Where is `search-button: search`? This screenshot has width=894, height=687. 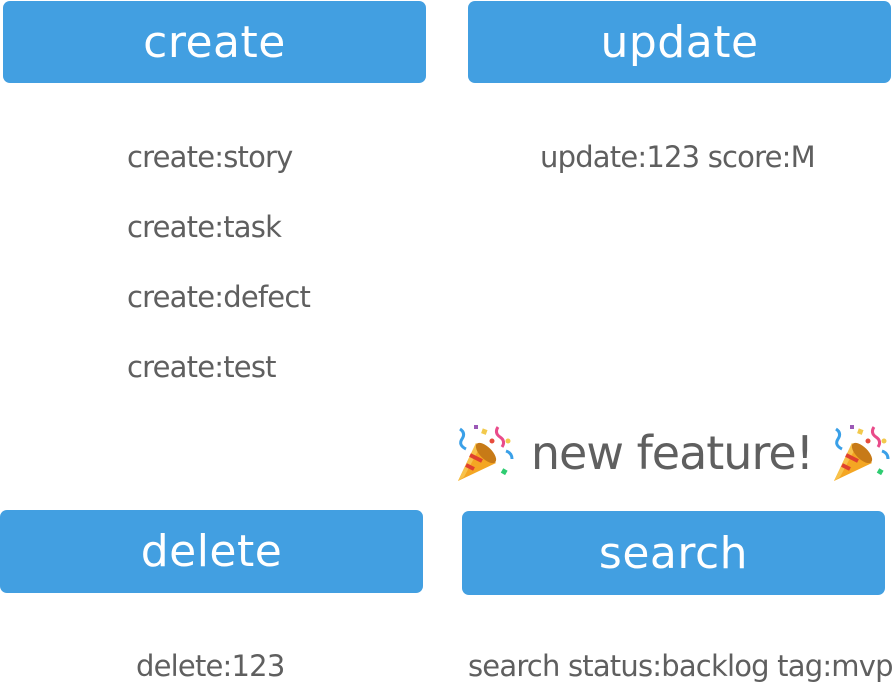
search-button: search is located at coordinates (673, 553).